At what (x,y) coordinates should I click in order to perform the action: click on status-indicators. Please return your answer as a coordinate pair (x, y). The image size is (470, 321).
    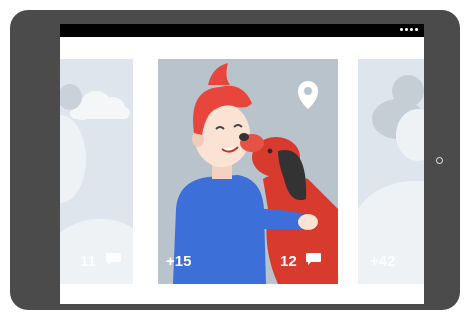
    Looking at the image, I should click on (409, 29).